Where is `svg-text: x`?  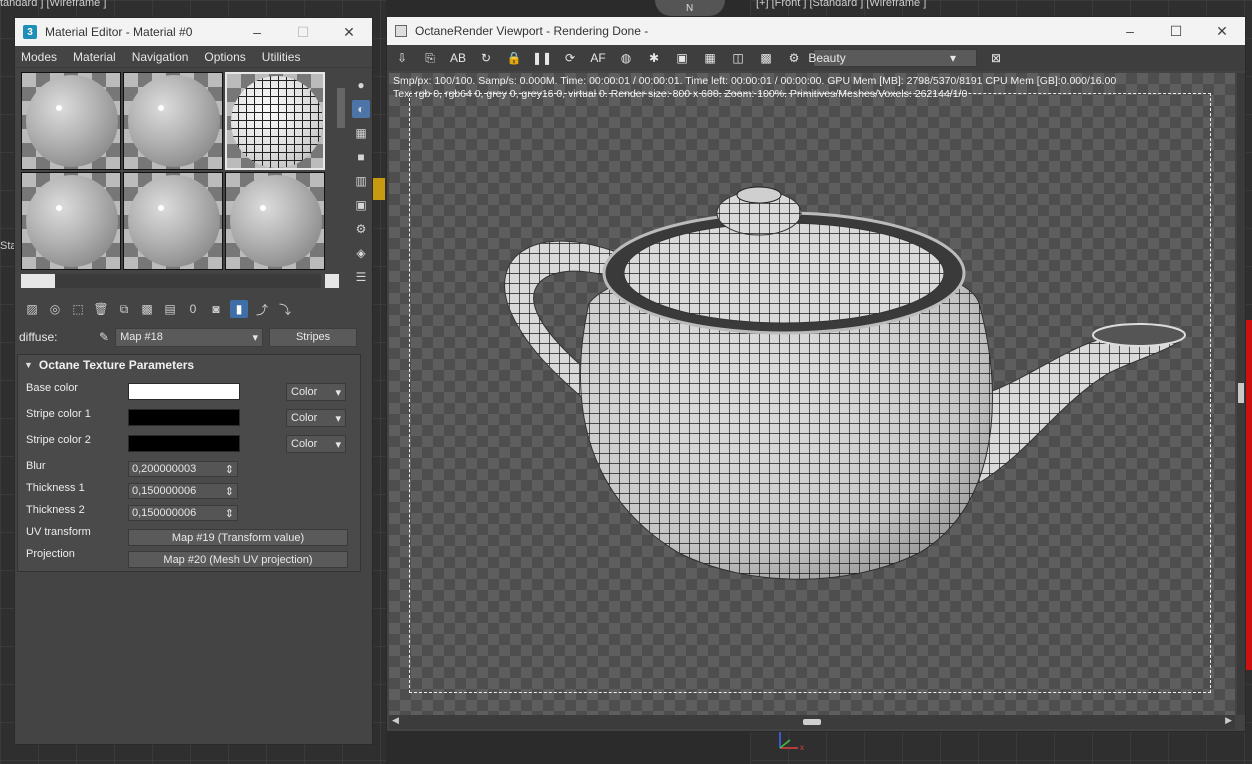 svg-text: x is located at coordinates (802, 747).